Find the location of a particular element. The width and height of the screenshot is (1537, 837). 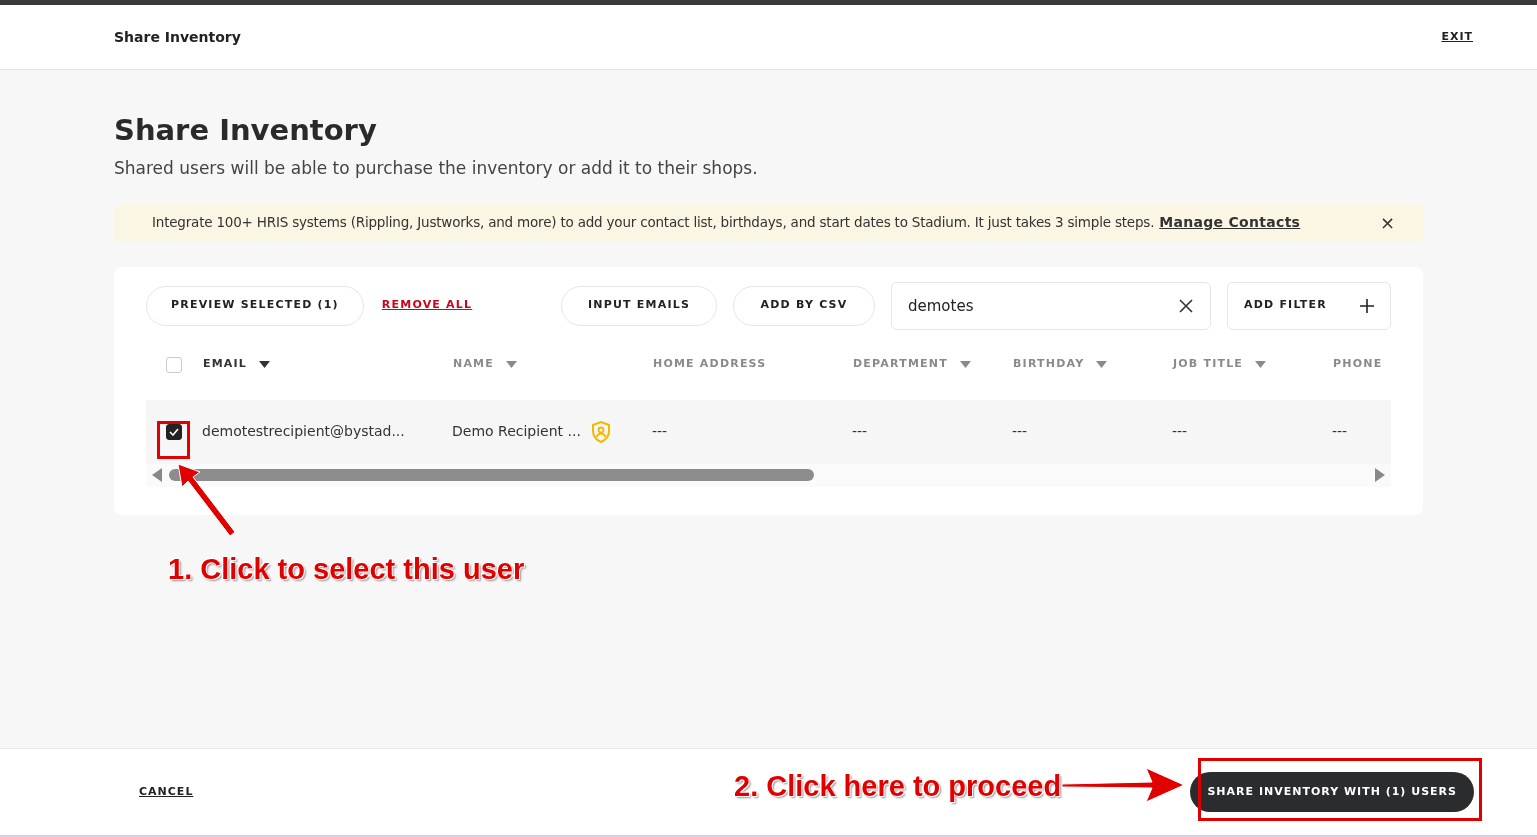

table-row: demotestrecipient@bystad... Demo Recipient ... --- --- --- --- --- is located at coordinates (768, 431).